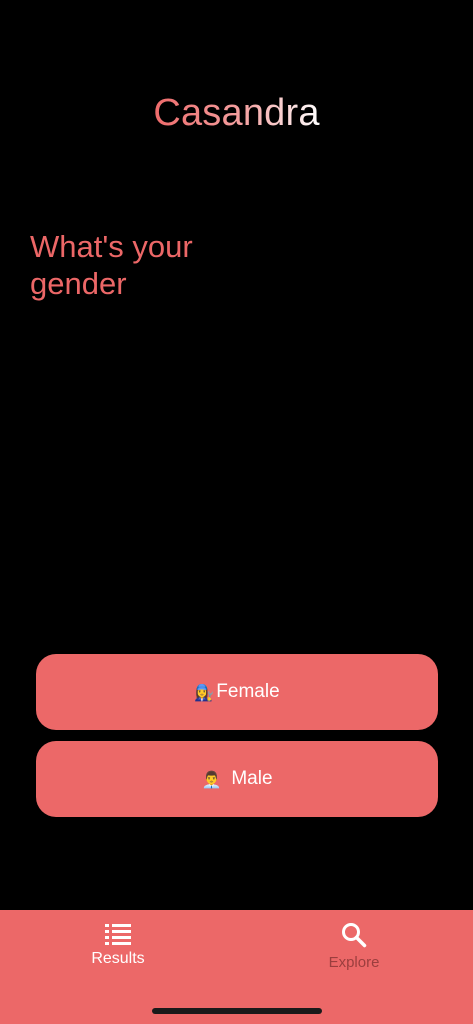  I want to click on app-title-text: Casandra, so click(236, 113).